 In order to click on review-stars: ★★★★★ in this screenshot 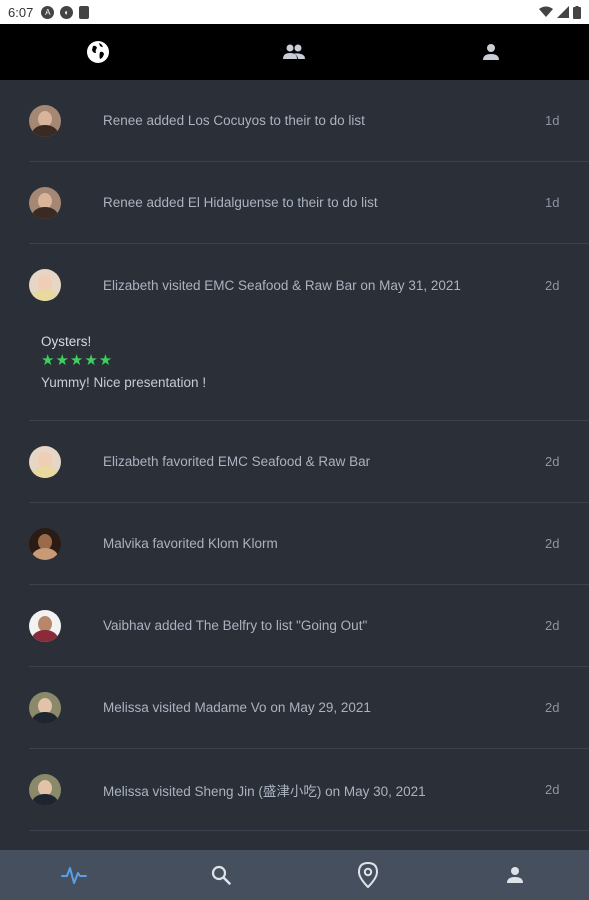, I will do `click(77, 360)`.